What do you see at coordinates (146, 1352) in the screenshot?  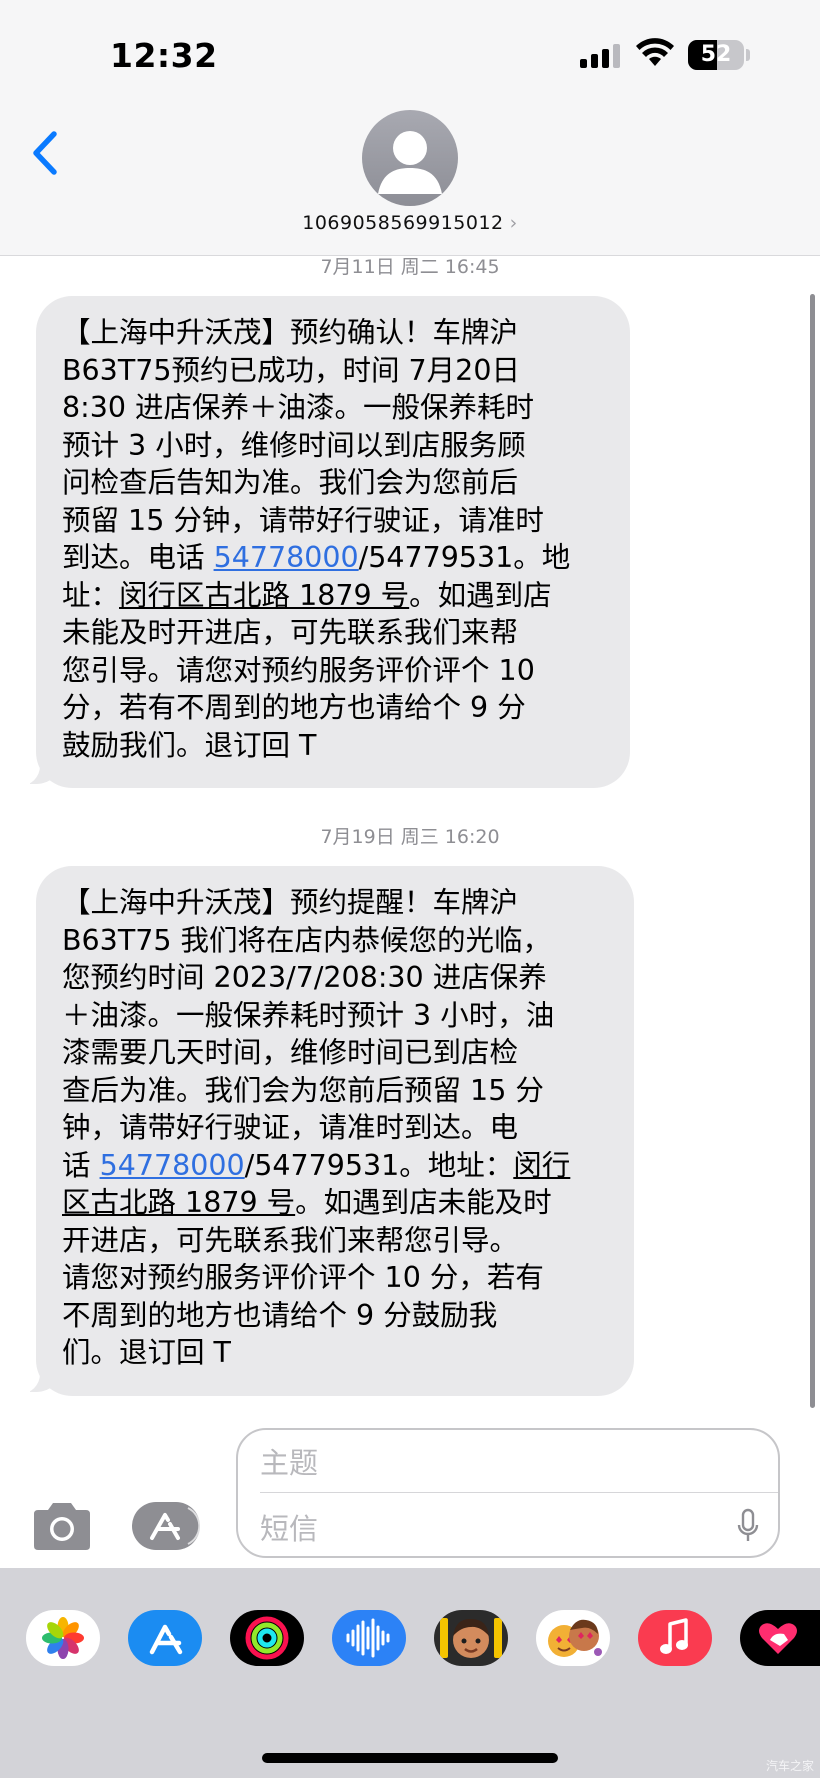 I see `message-line: 们。退订回 T` at bounding box center [146, 1352].